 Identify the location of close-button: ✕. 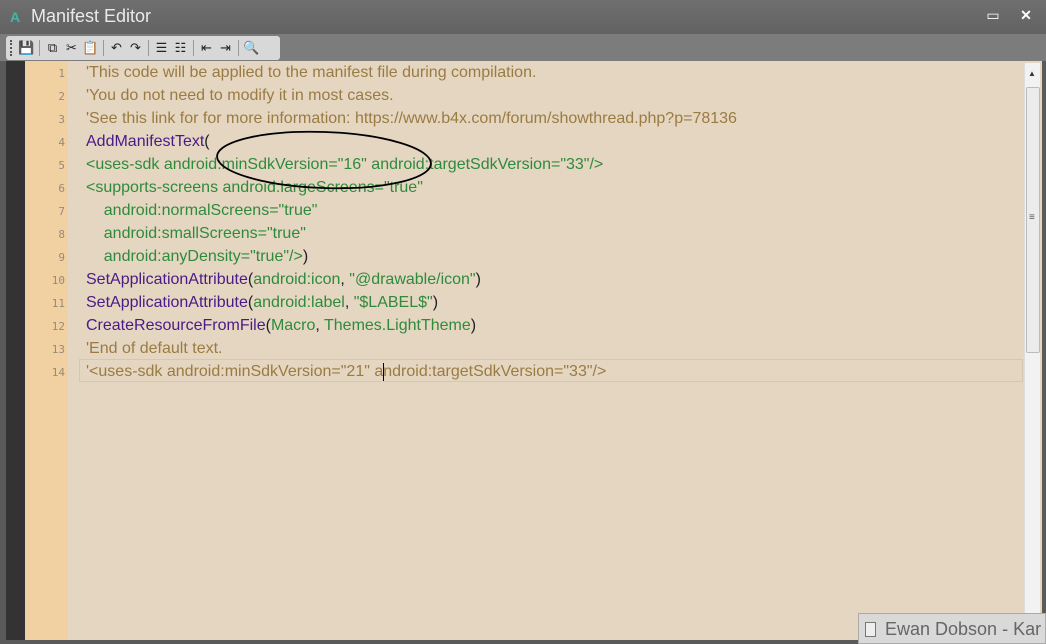
(1026, 15).